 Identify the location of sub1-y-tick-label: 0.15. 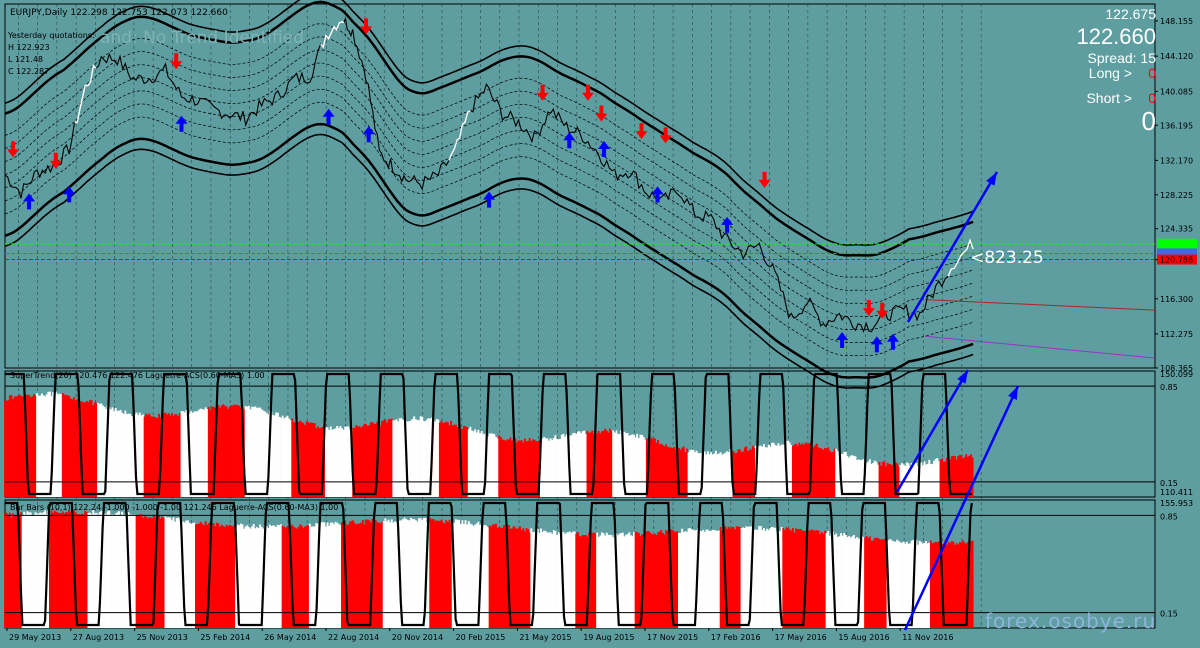
(1169, 483).